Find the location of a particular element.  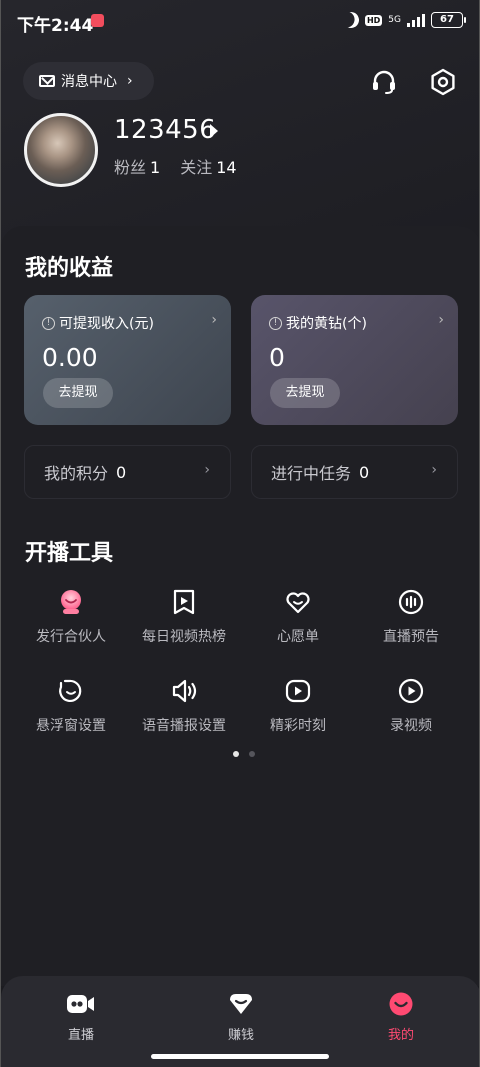

ongoing-tasks-row: 进行中任务 0 › is located at coordinates (354, 472).